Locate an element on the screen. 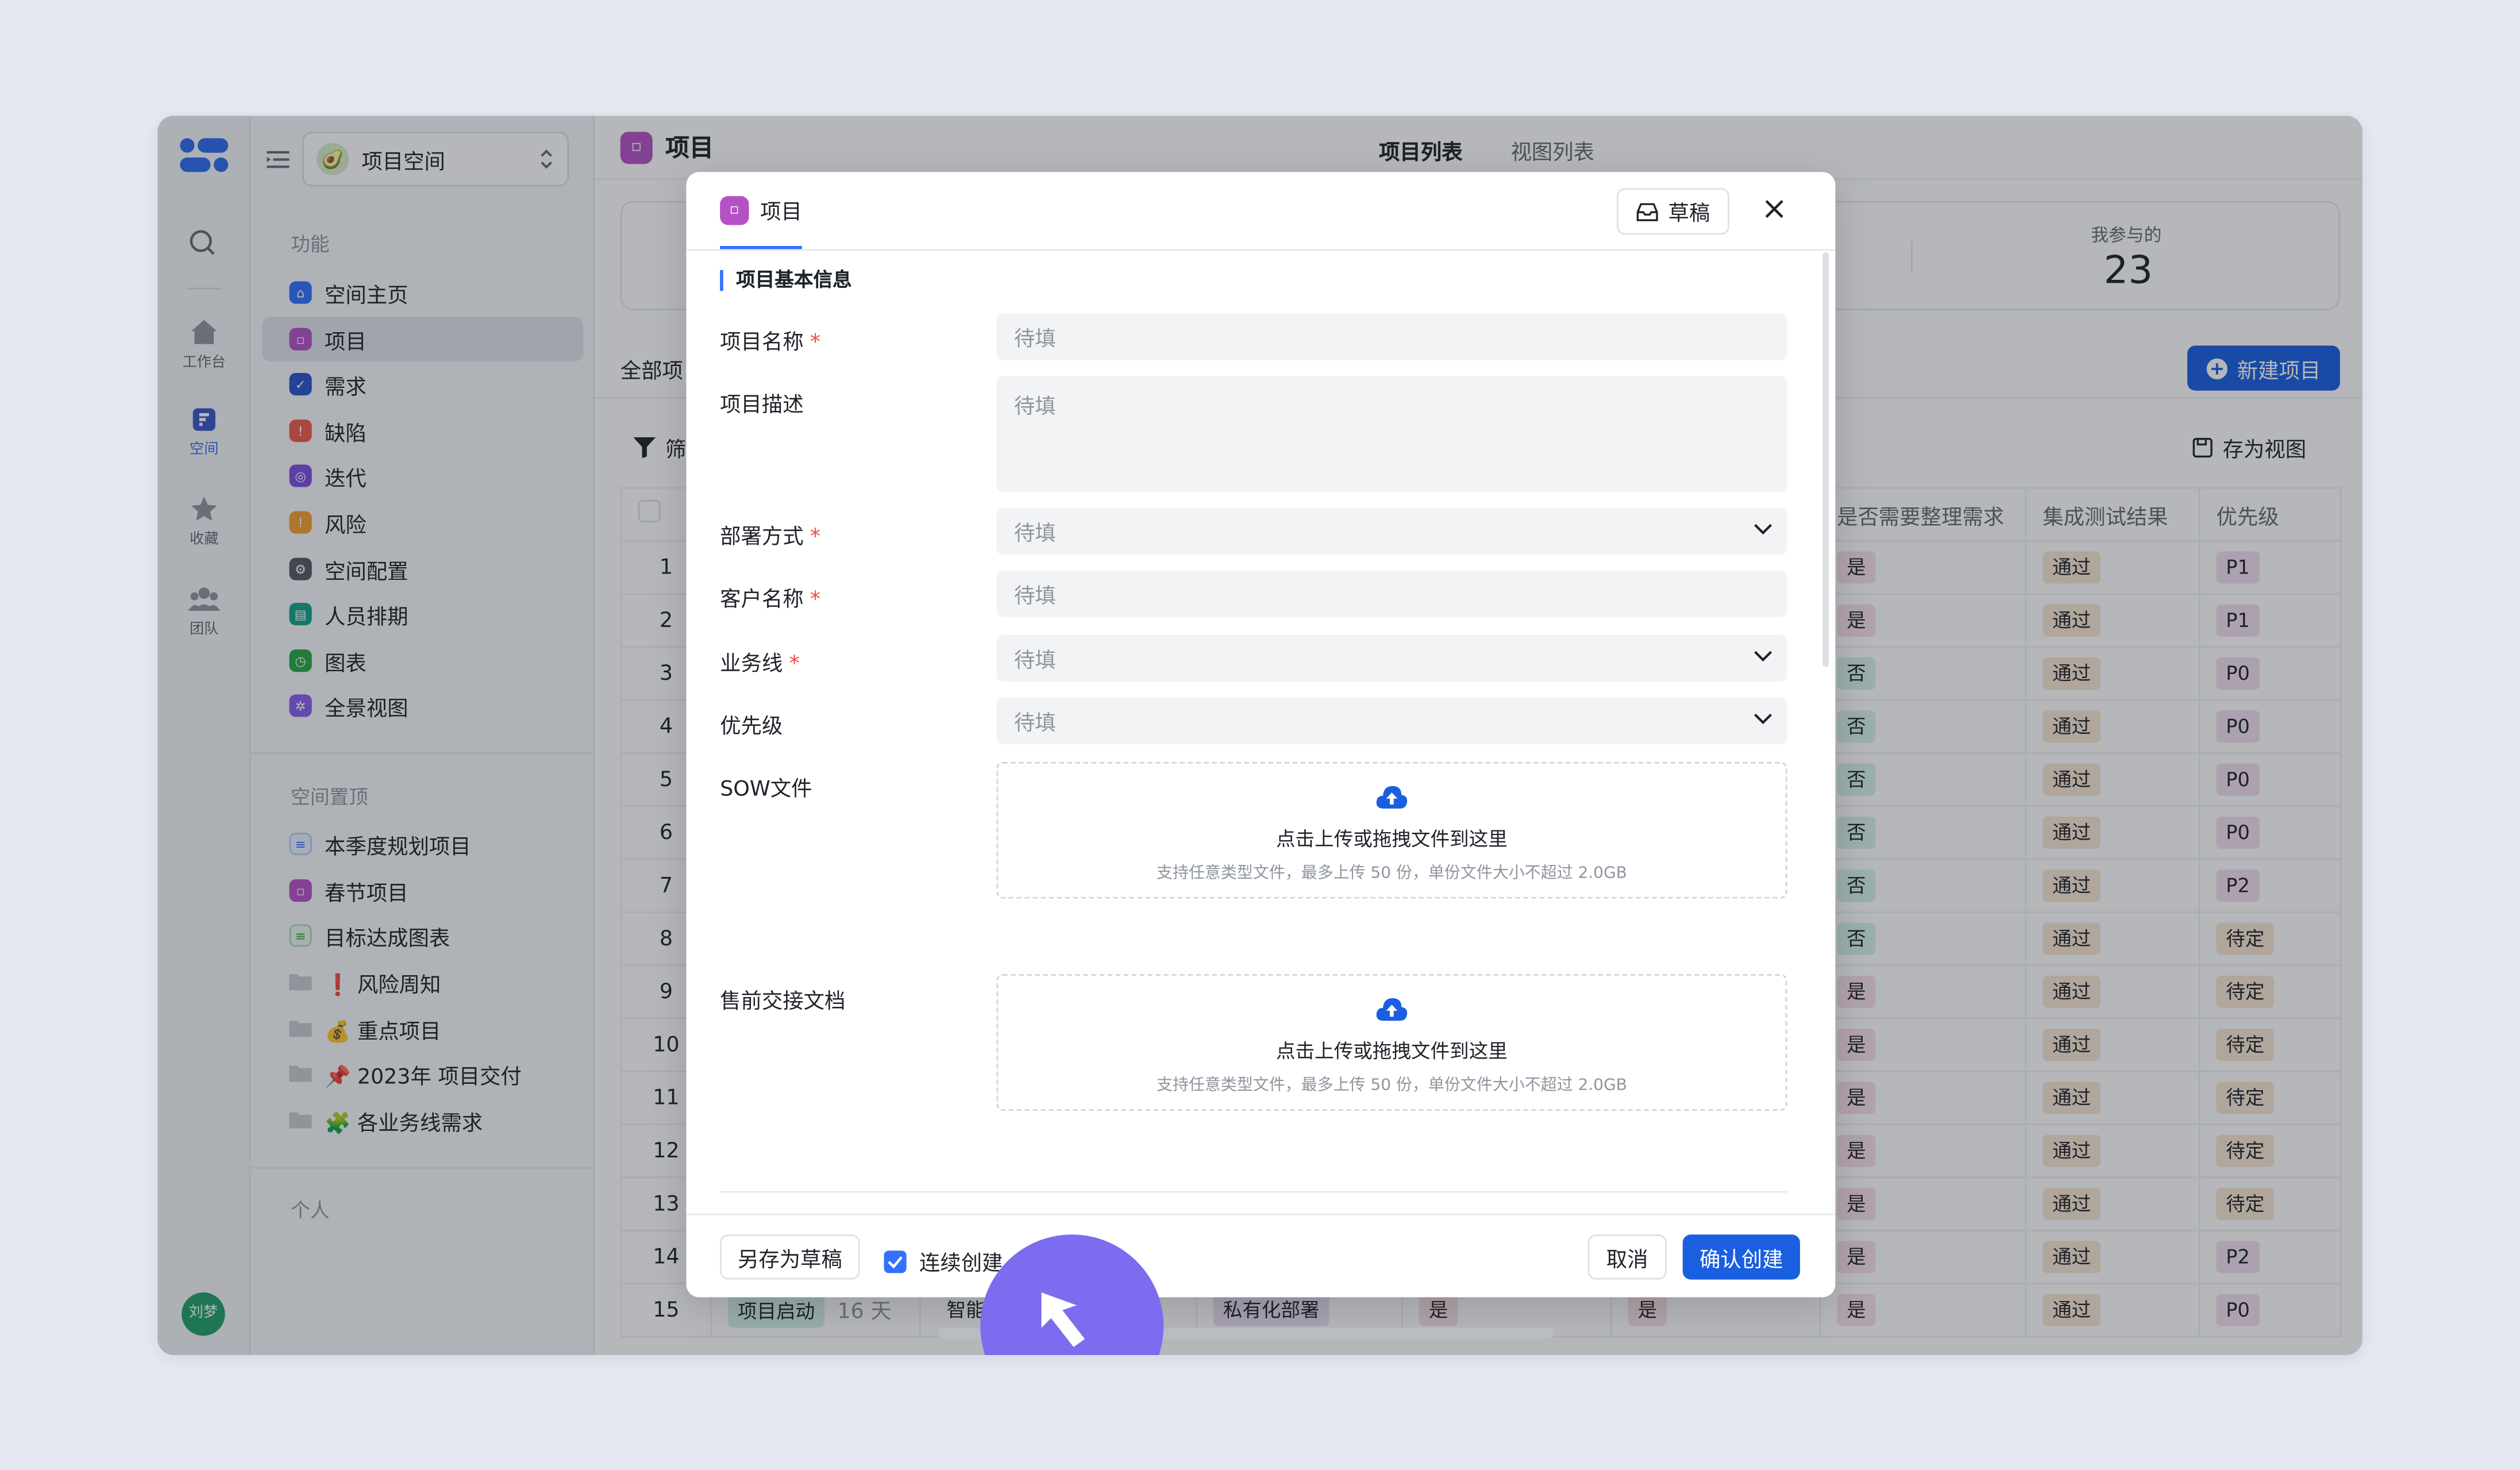 This screenshot has height=1470, width=2520. check-icon is located at coordinates (895, 1261).